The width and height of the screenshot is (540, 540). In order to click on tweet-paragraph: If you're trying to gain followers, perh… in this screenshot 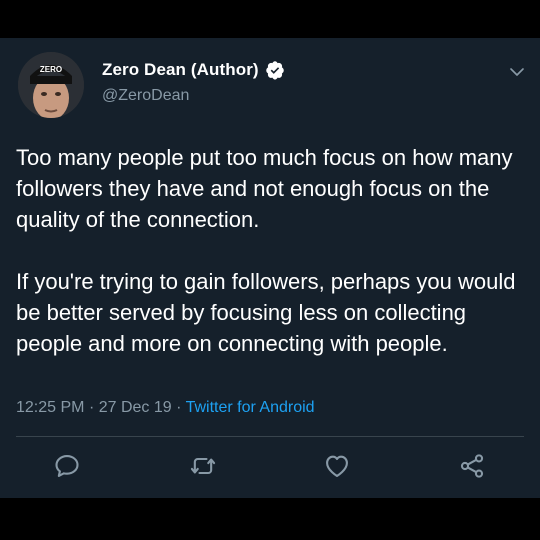, I will do `click(266, 312)`.